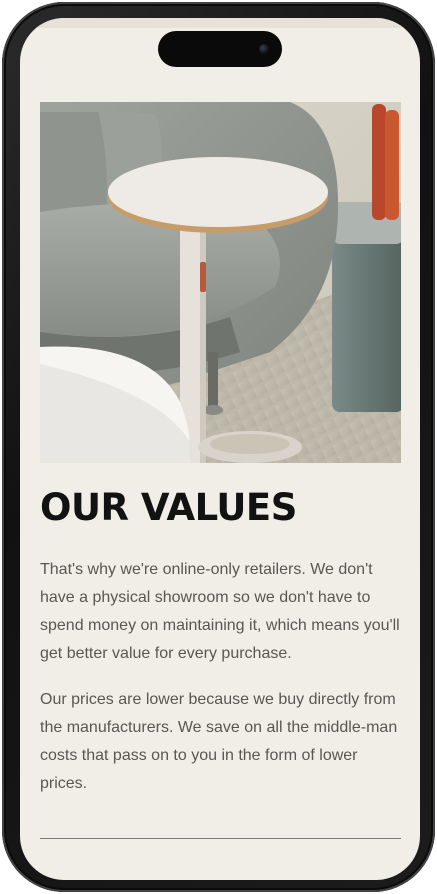 The height and width of the screenshot is (894, 437). What do you see at coordinates (220, 838) in the screenshot?
I see `section-divider` at bounding box center [220, 838].